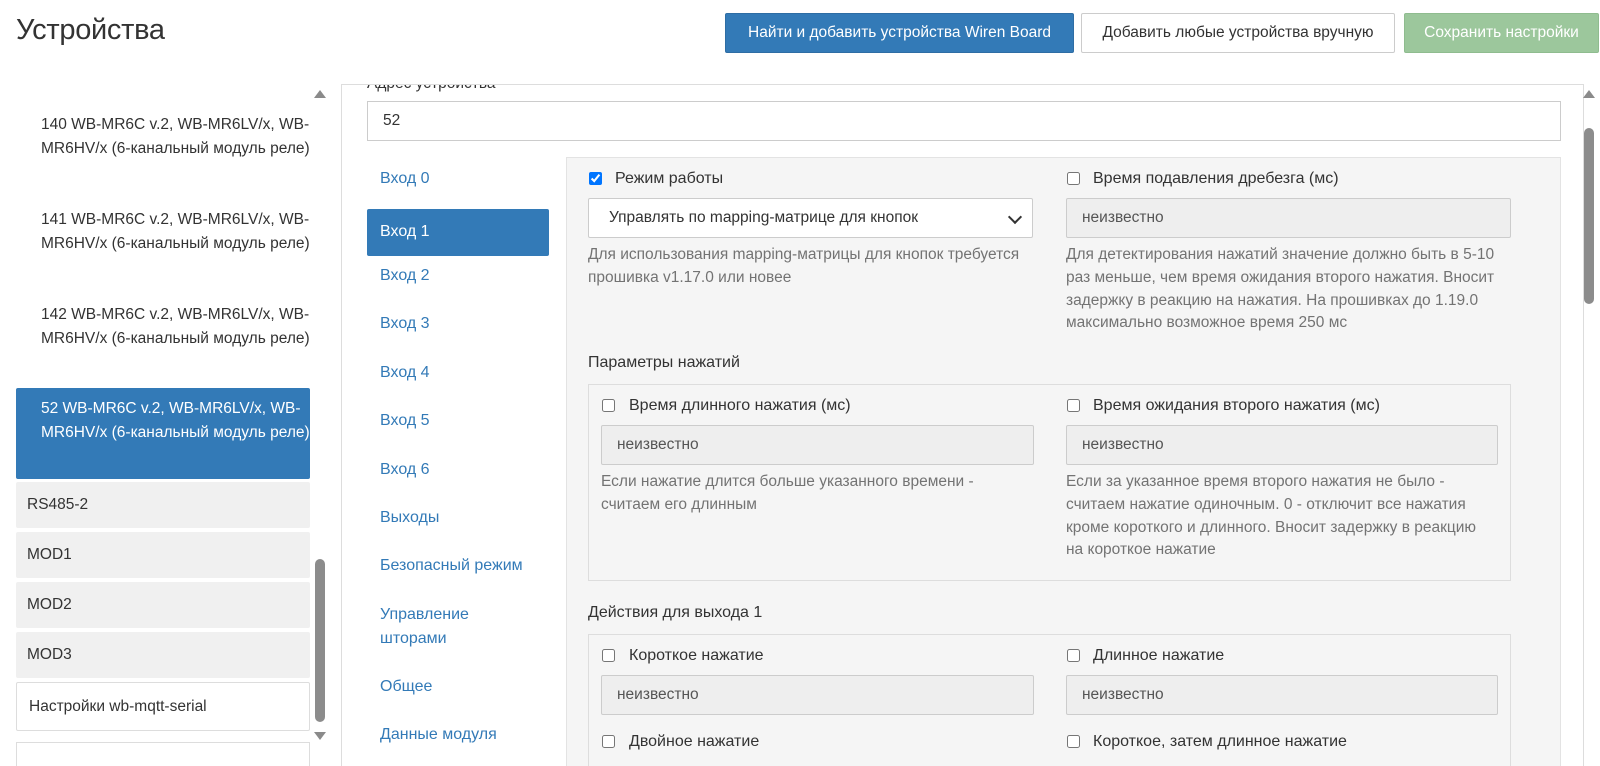 This screenshot has width=1600, height=766. Describe the element at coordinates (1073, 655) in the screenshot. I see `long-press-checkbox` at that location.